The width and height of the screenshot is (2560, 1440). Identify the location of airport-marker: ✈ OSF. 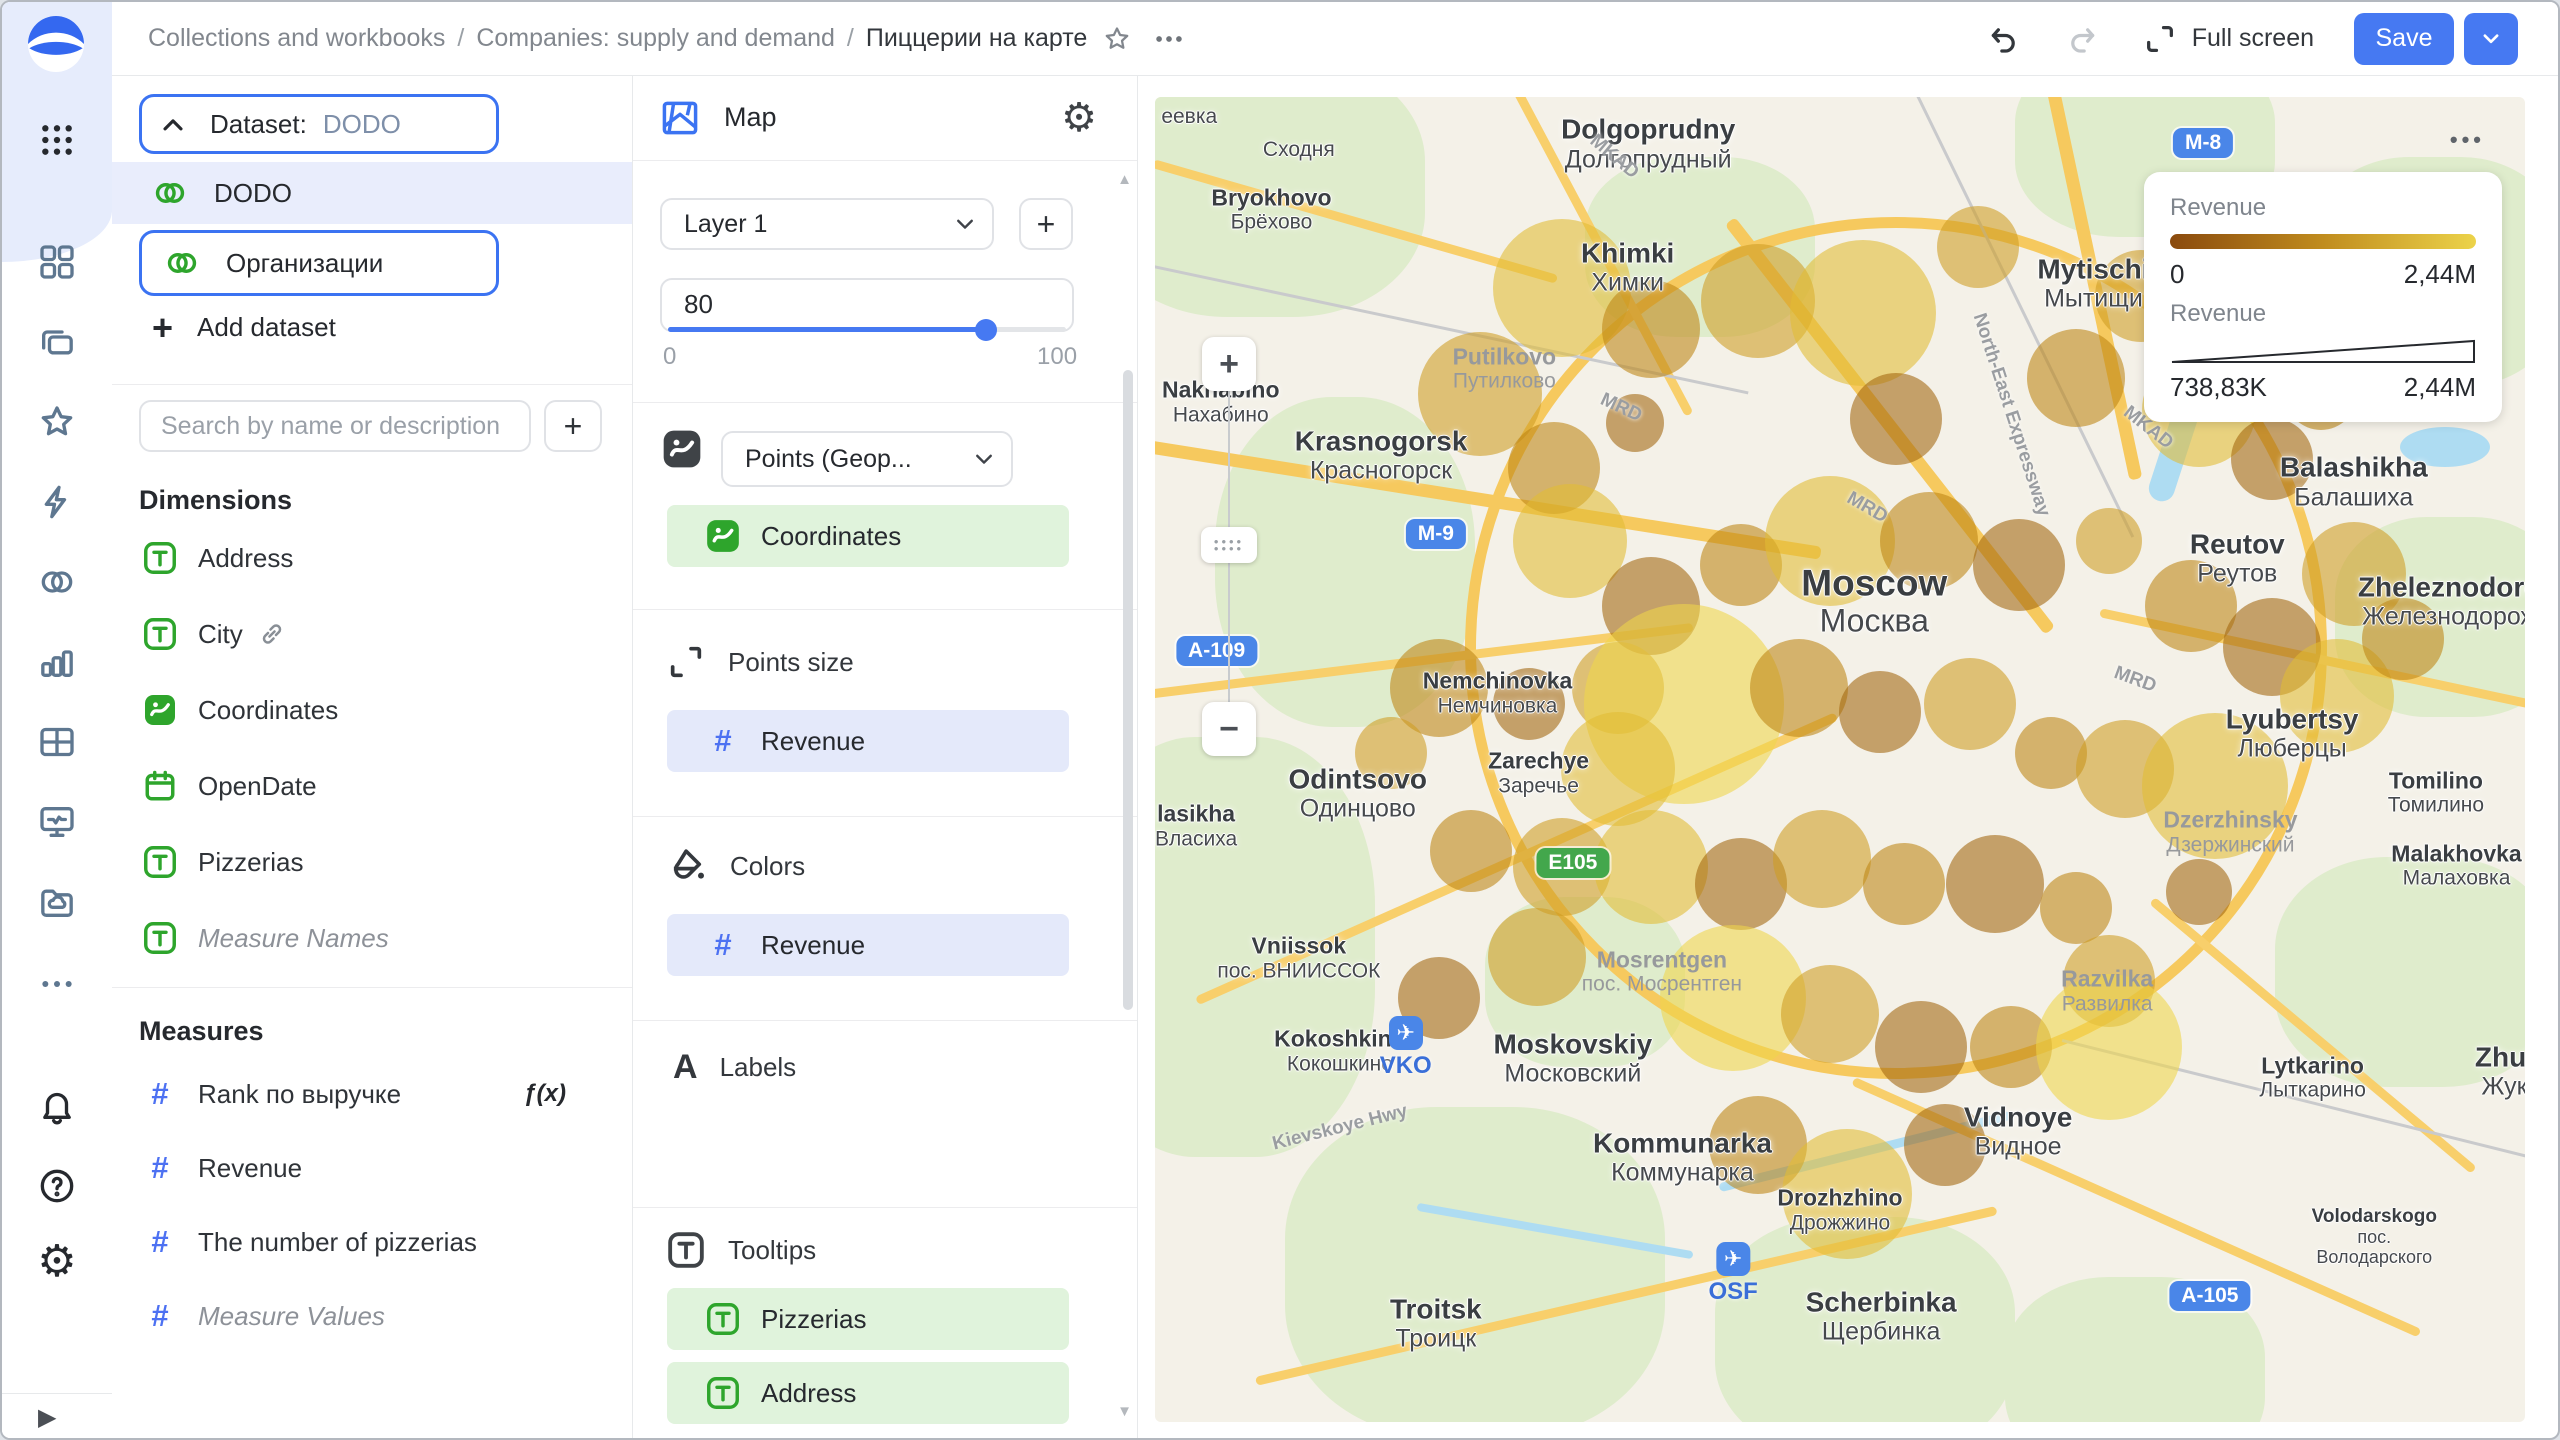
(1733, 1273).